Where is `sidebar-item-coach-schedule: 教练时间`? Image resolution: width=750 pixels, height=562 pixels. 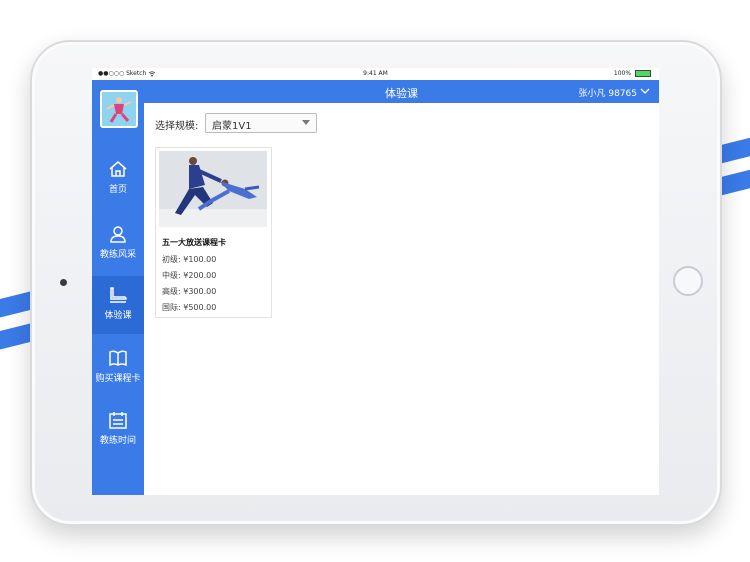
sidebar-item-coach-schedule: 教练时间 is located at coordinates (118, 430).